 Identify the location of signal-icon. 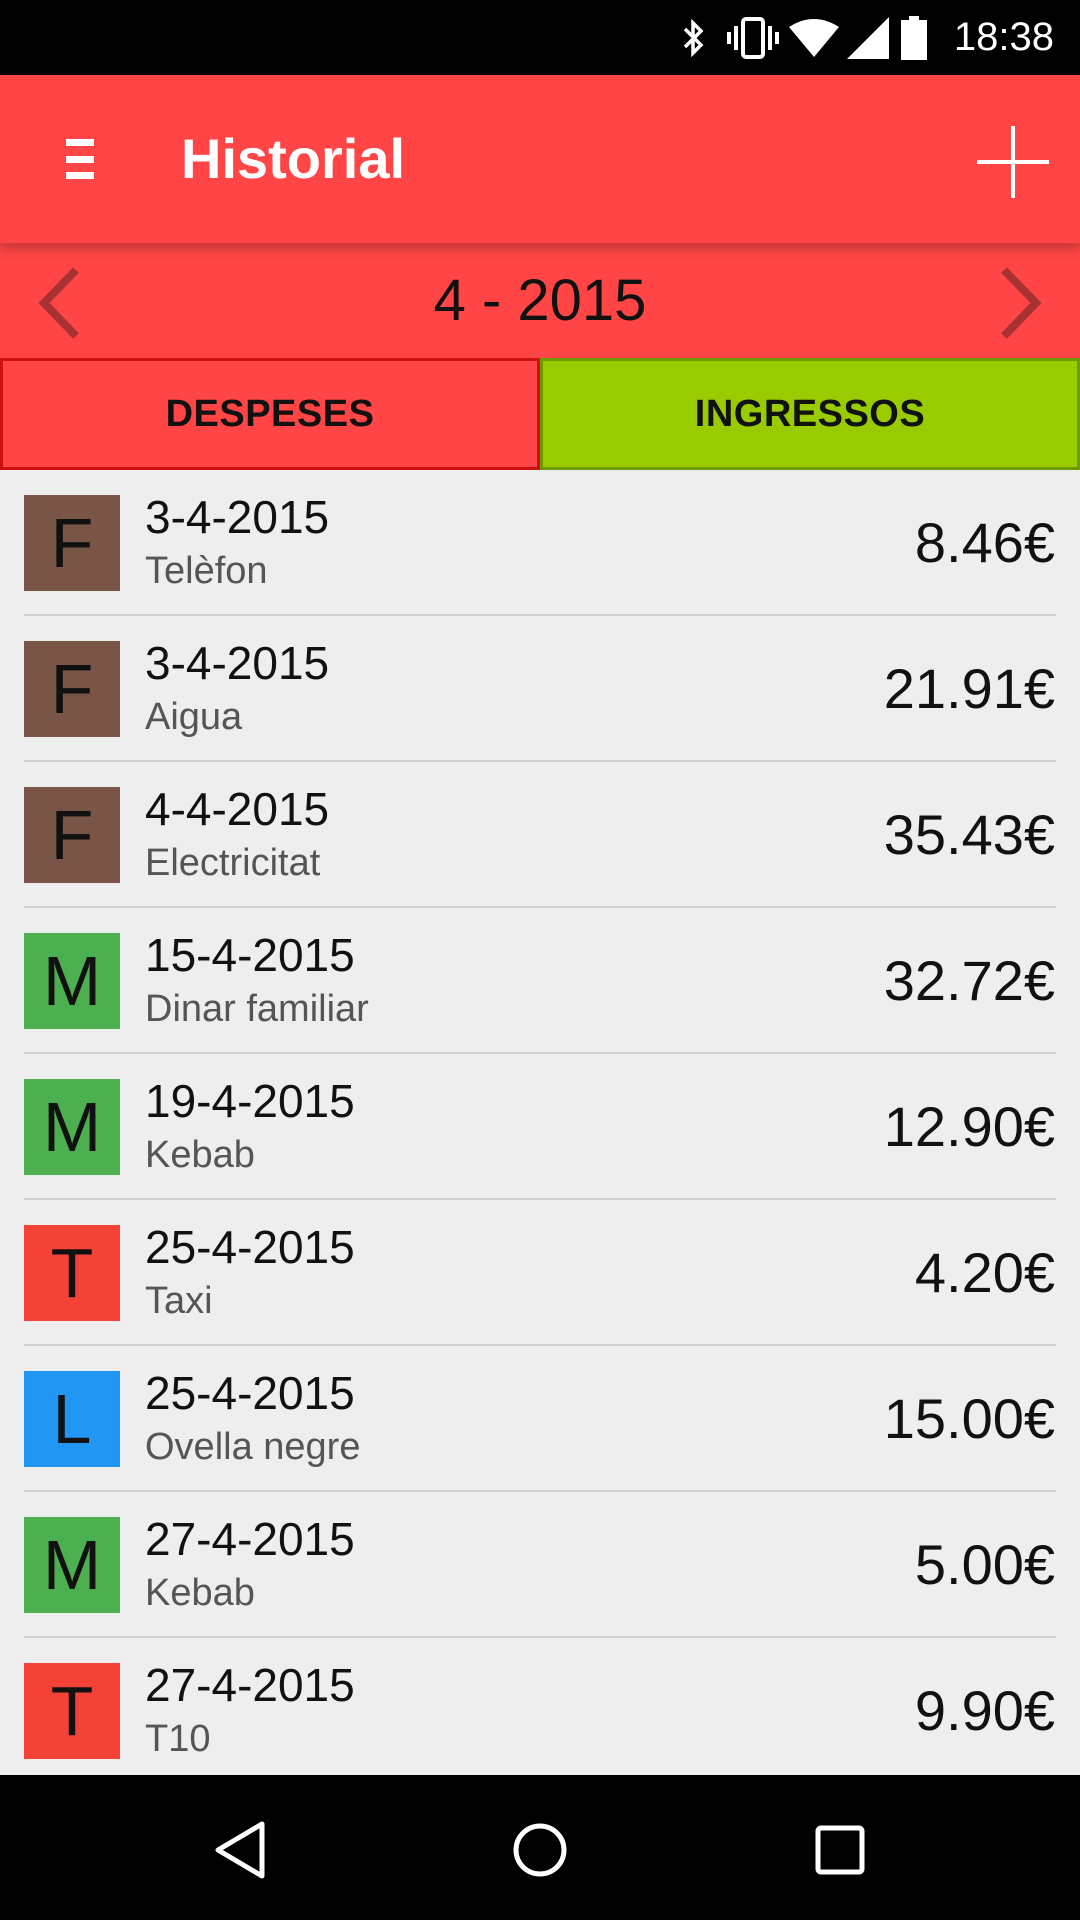
(868, 37).